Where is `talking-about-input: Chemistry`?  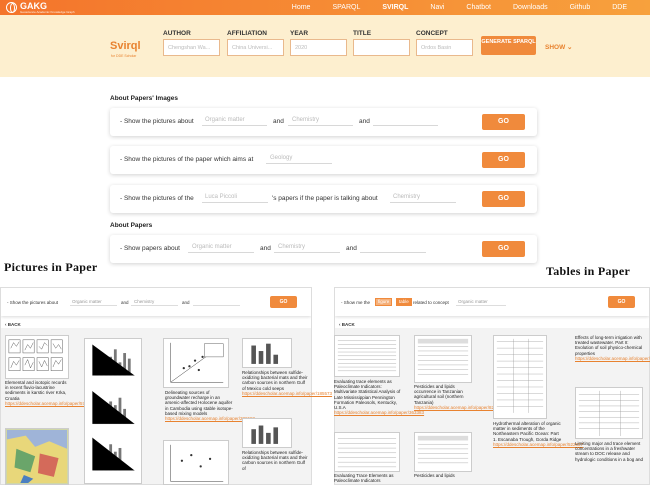 talking-about-input: Chemistry is located at coordinates (423, 198).